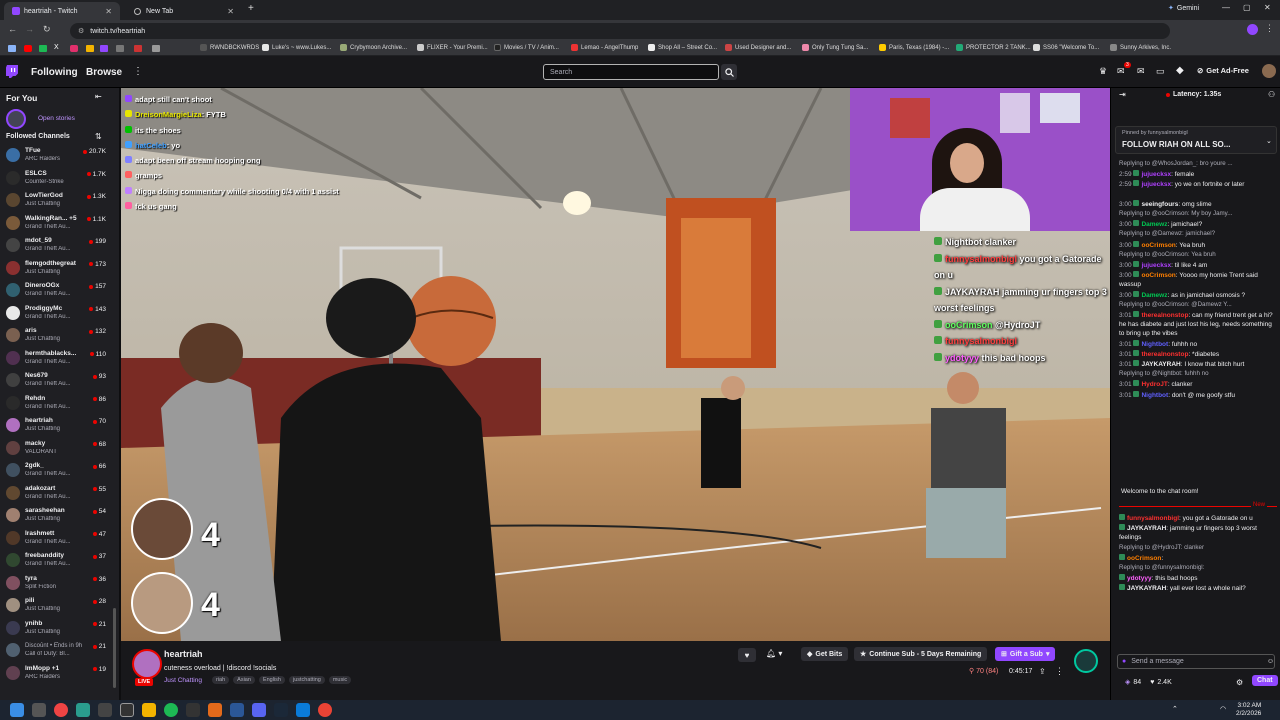 This screenshot has width=1280, height=720. What do you see at coordinates (56, 426) in the screenshot?
I see `sidebar-channel: heartriah Just Chatting 70` at bounding box center [56, 426].